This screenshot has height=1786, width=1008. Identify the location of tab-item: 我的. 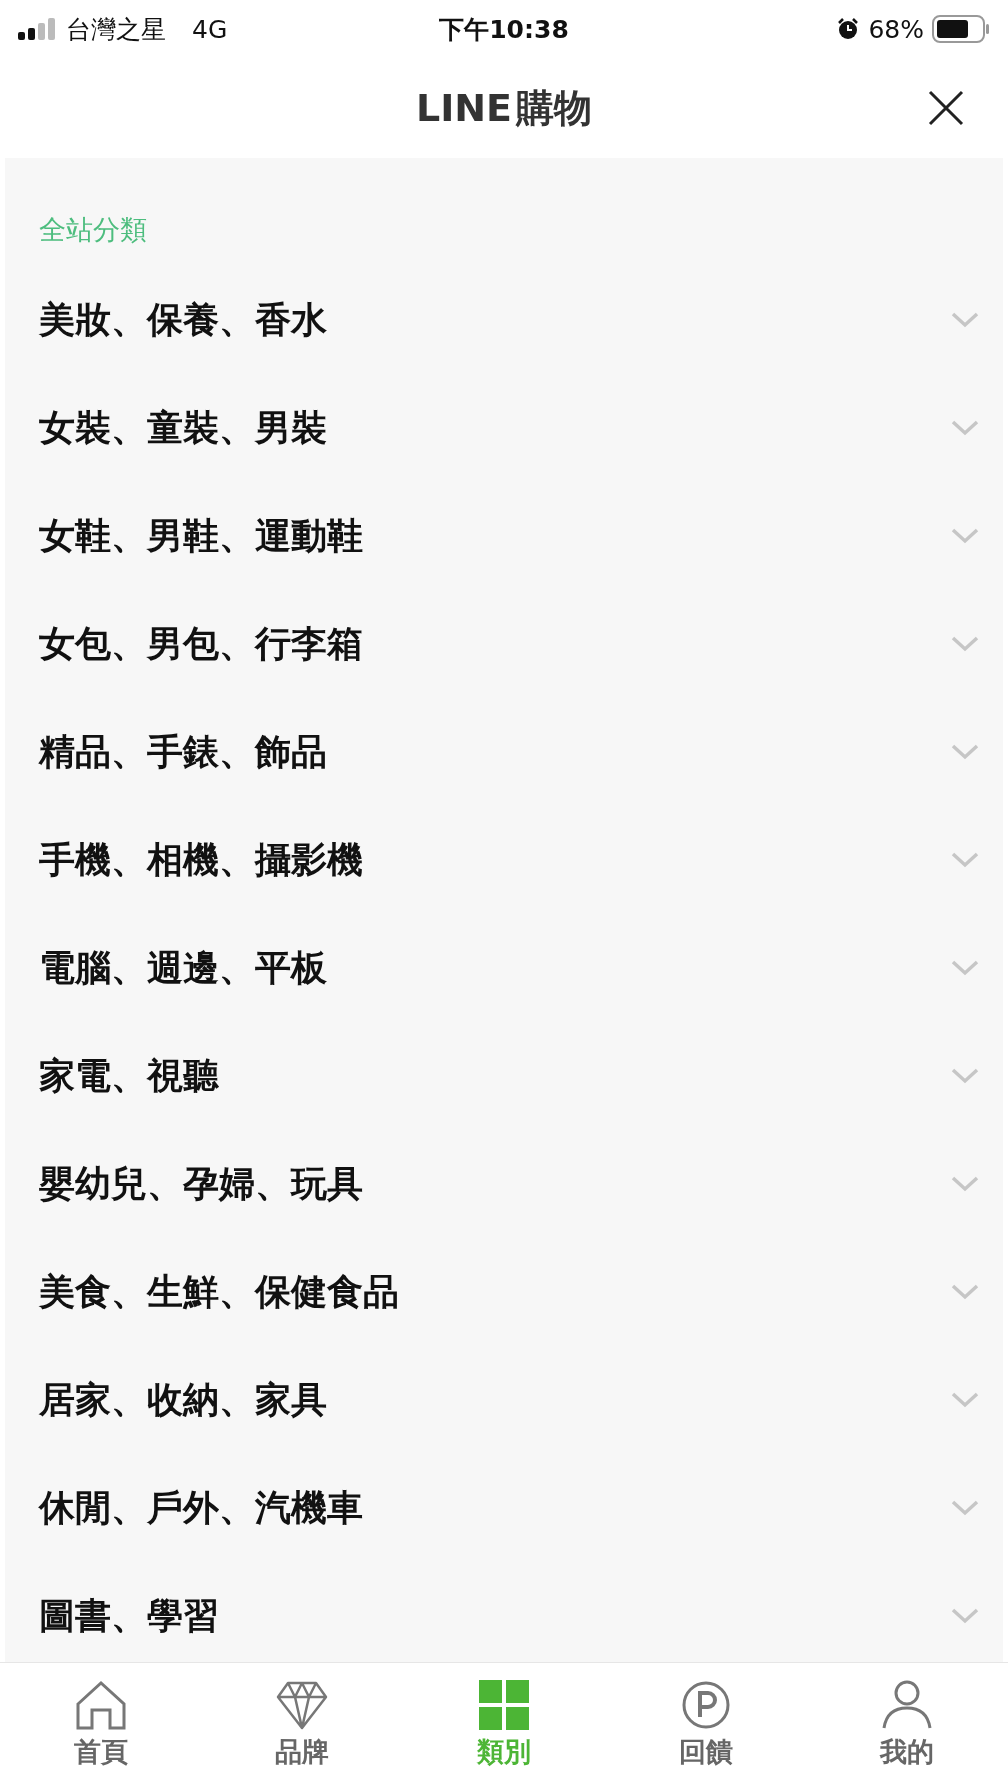
(907, 1724).